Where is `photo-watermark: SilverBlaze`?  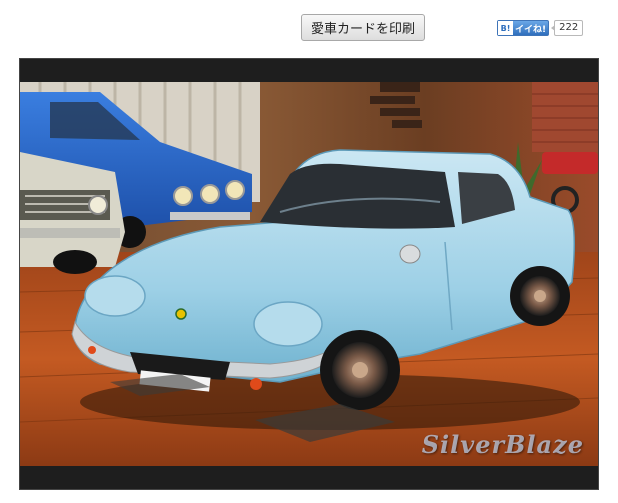 photo-watermark: SilverBlaze is located at coordinates (502, 444).